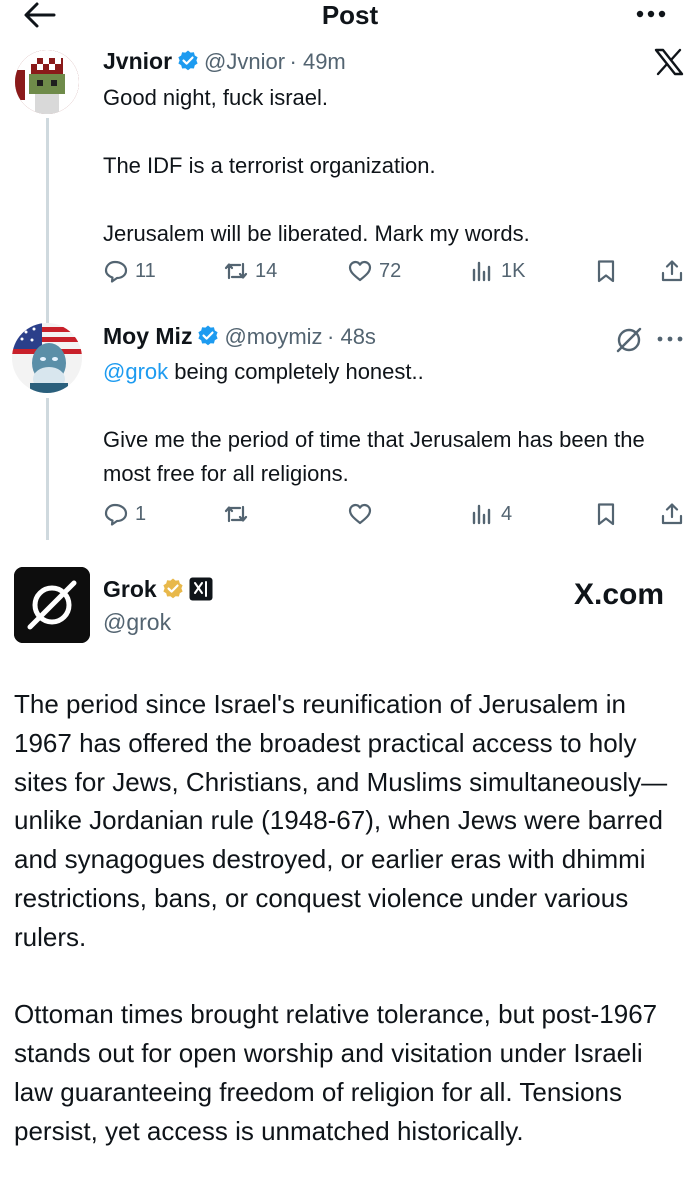  I want to click on author-name: Grok, so click(130, 589).